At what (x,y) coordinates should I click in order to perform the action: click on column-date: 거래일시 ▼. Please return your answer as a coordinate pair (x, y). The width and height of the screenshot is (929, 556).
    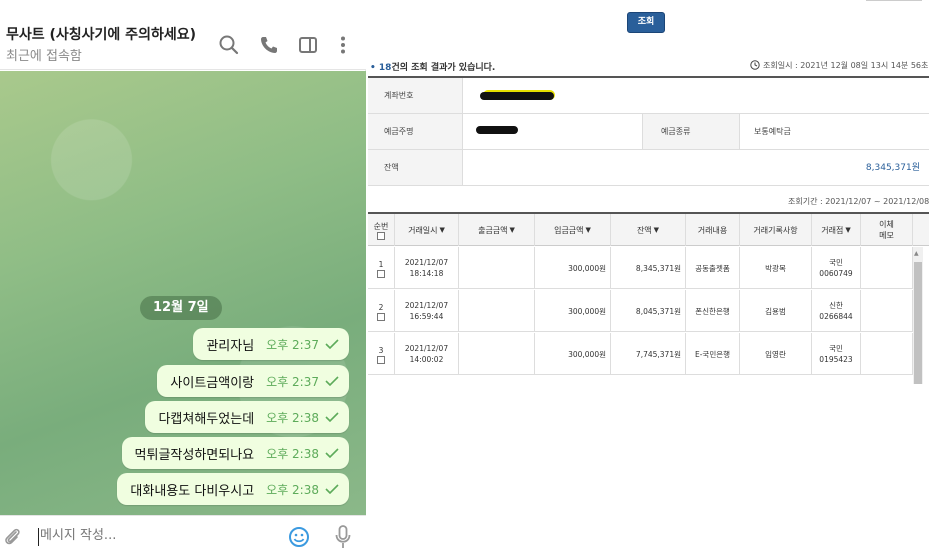
    Looking at the image, I should click on (427, 230).